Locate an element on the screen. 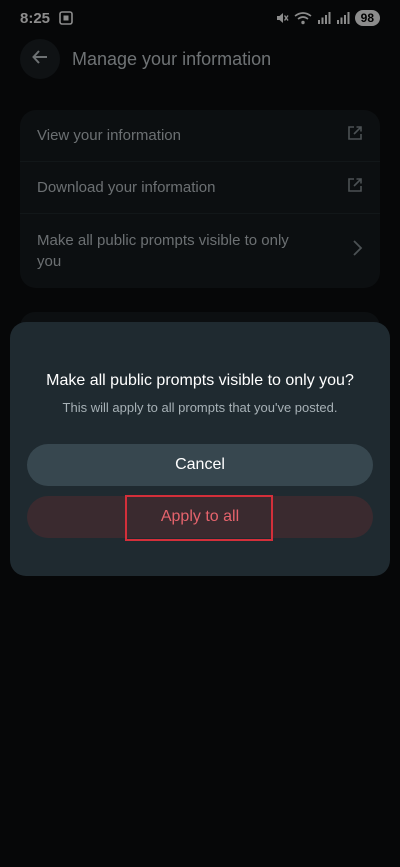 The height and width of the screenshot is (867, 400). cancel-button: Cancel is located at coordinates (200, 465).